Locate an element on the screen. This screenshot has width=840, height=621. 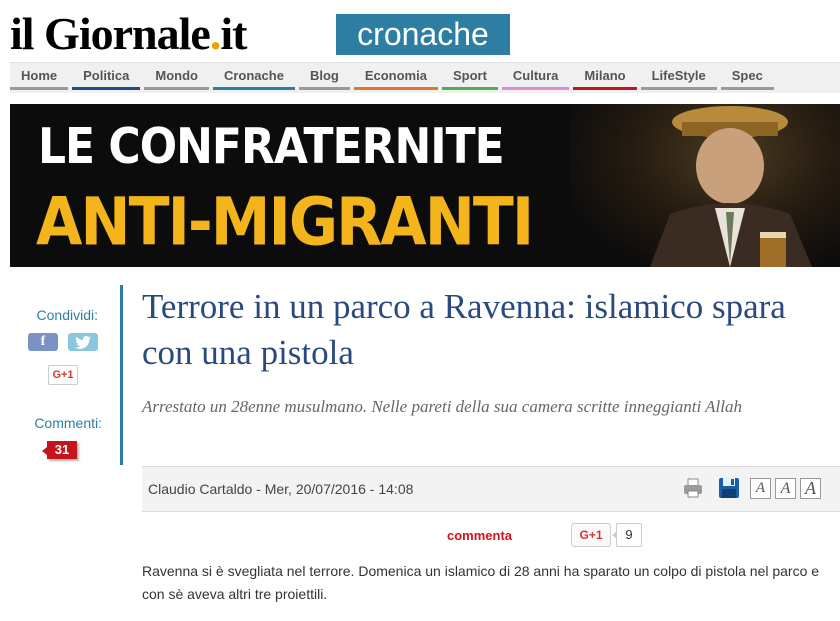
twitter-share-button is located at coordinates (83, 342).